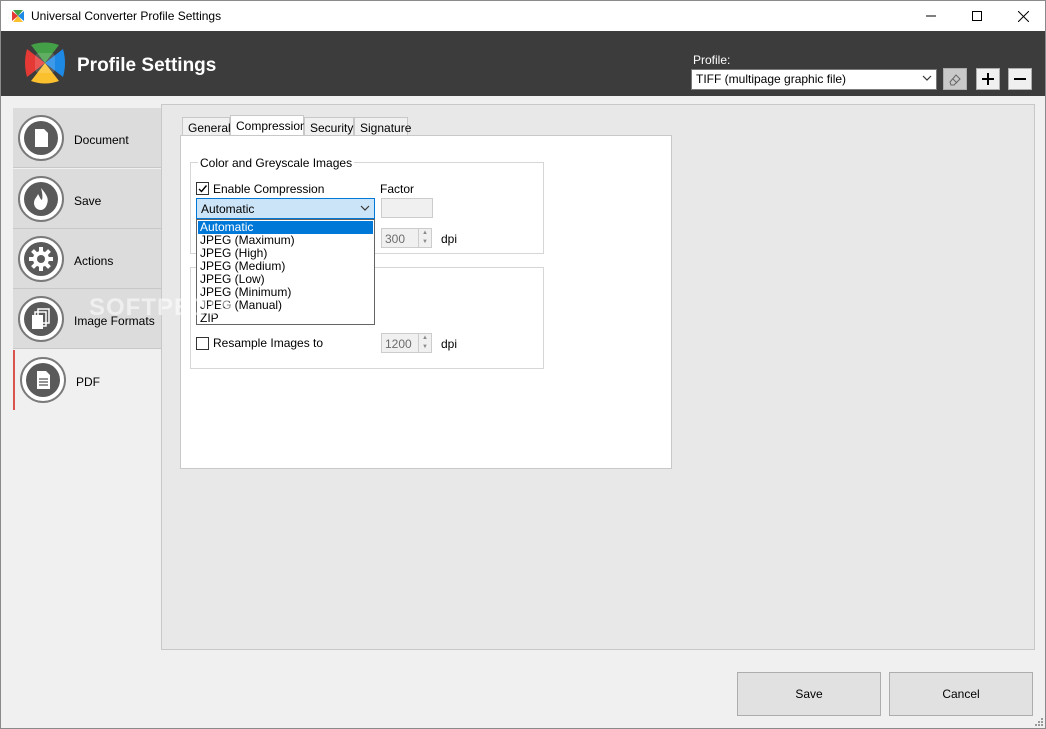  What do you see at coordinates (449, 344) in the screenshot?
I see `resample-dpi-unit-label: dpi` at bounding box center [449, 344].